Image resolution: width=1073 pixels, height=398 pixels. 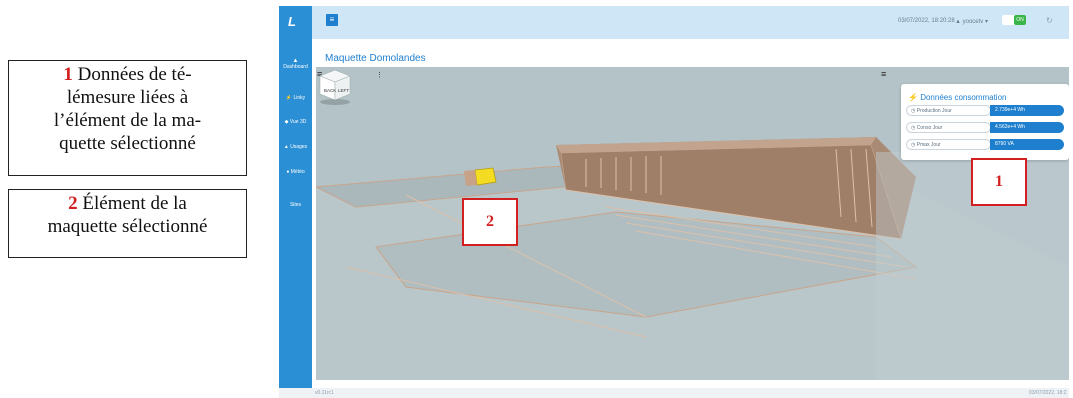 I want to click on callout-text: maquette sélectionné, so click(x=127, y=226).